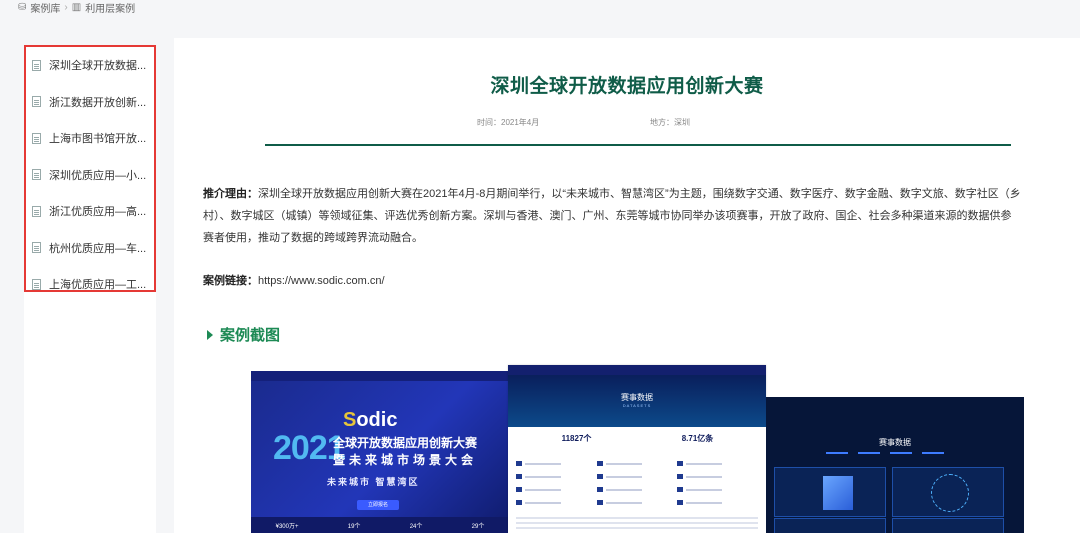 The height and width of the screenshot is (533, 1080). What do you see at coordinates (638, 145) in the screenshot?
I see `title-divider` at bounding box center [638, 145].